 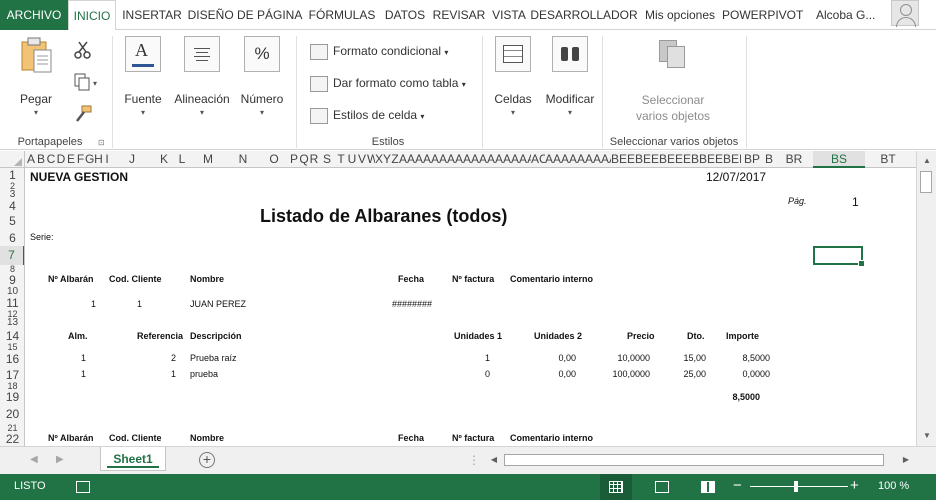 I want to click on cells-button: Celdas ▾, so click(x=513, y=76).